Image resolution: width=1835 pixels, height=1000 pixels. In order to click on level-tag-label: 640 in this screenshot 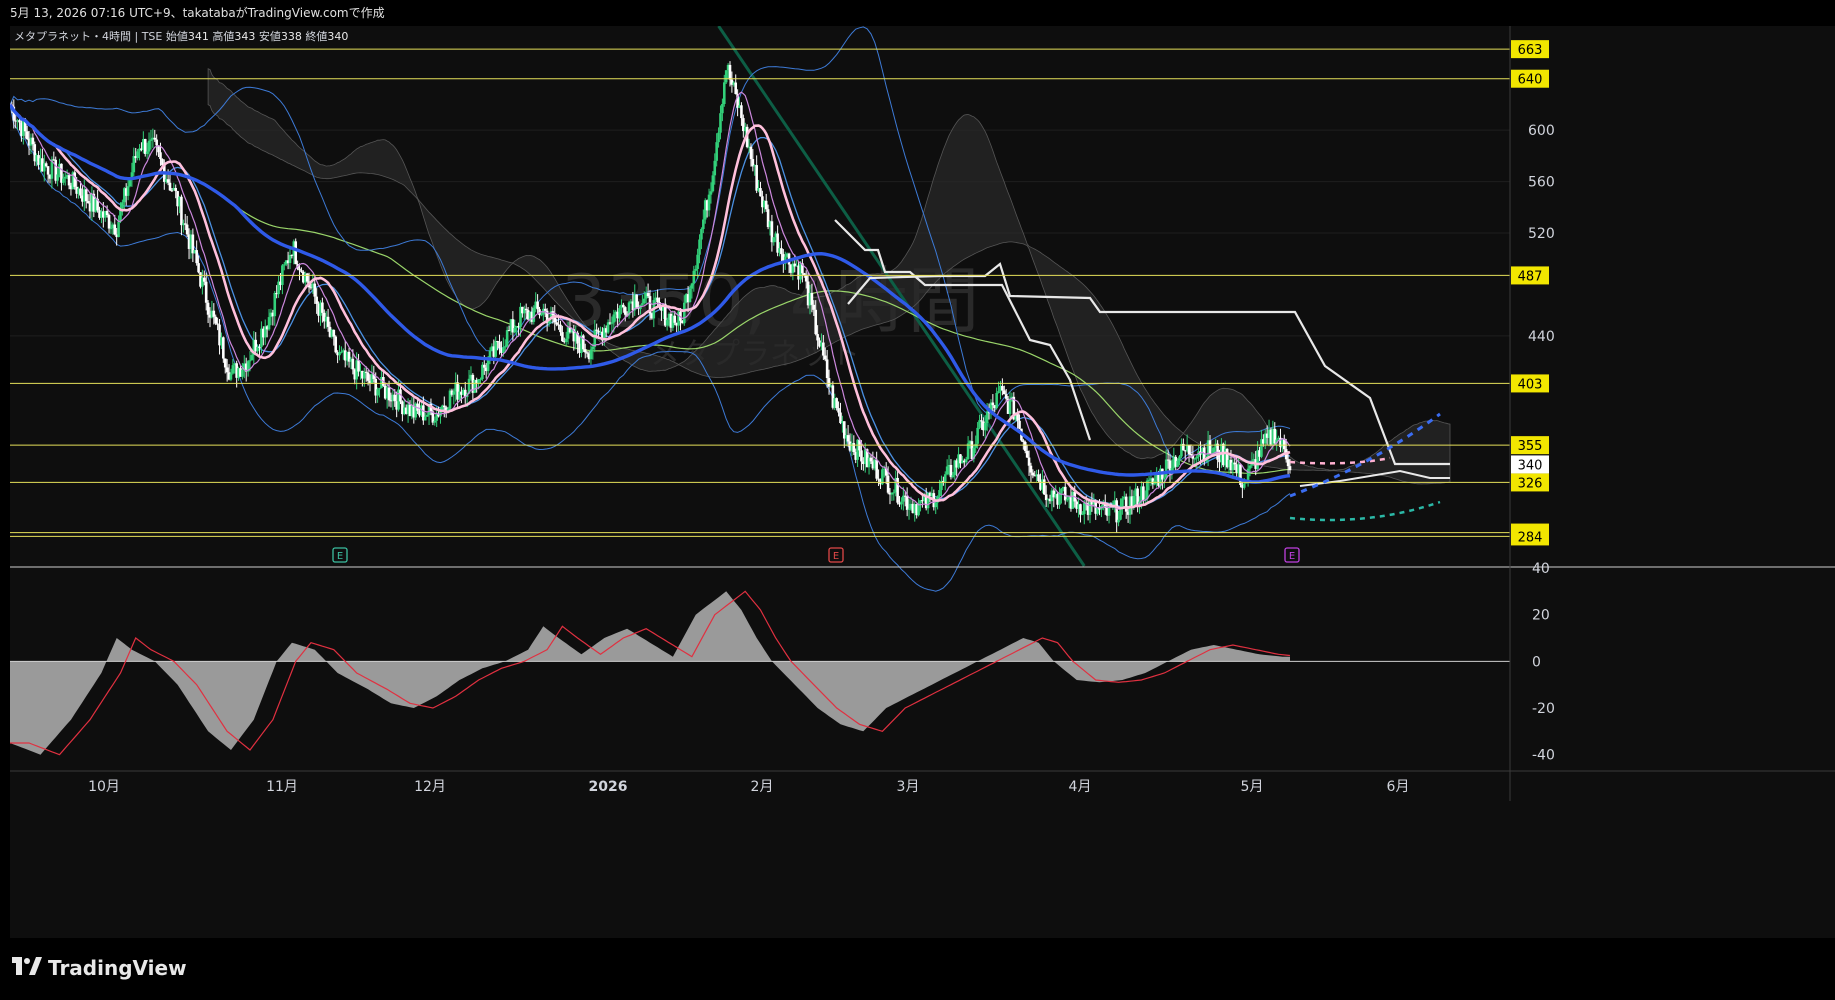, I will do `click(1530, 80)`.